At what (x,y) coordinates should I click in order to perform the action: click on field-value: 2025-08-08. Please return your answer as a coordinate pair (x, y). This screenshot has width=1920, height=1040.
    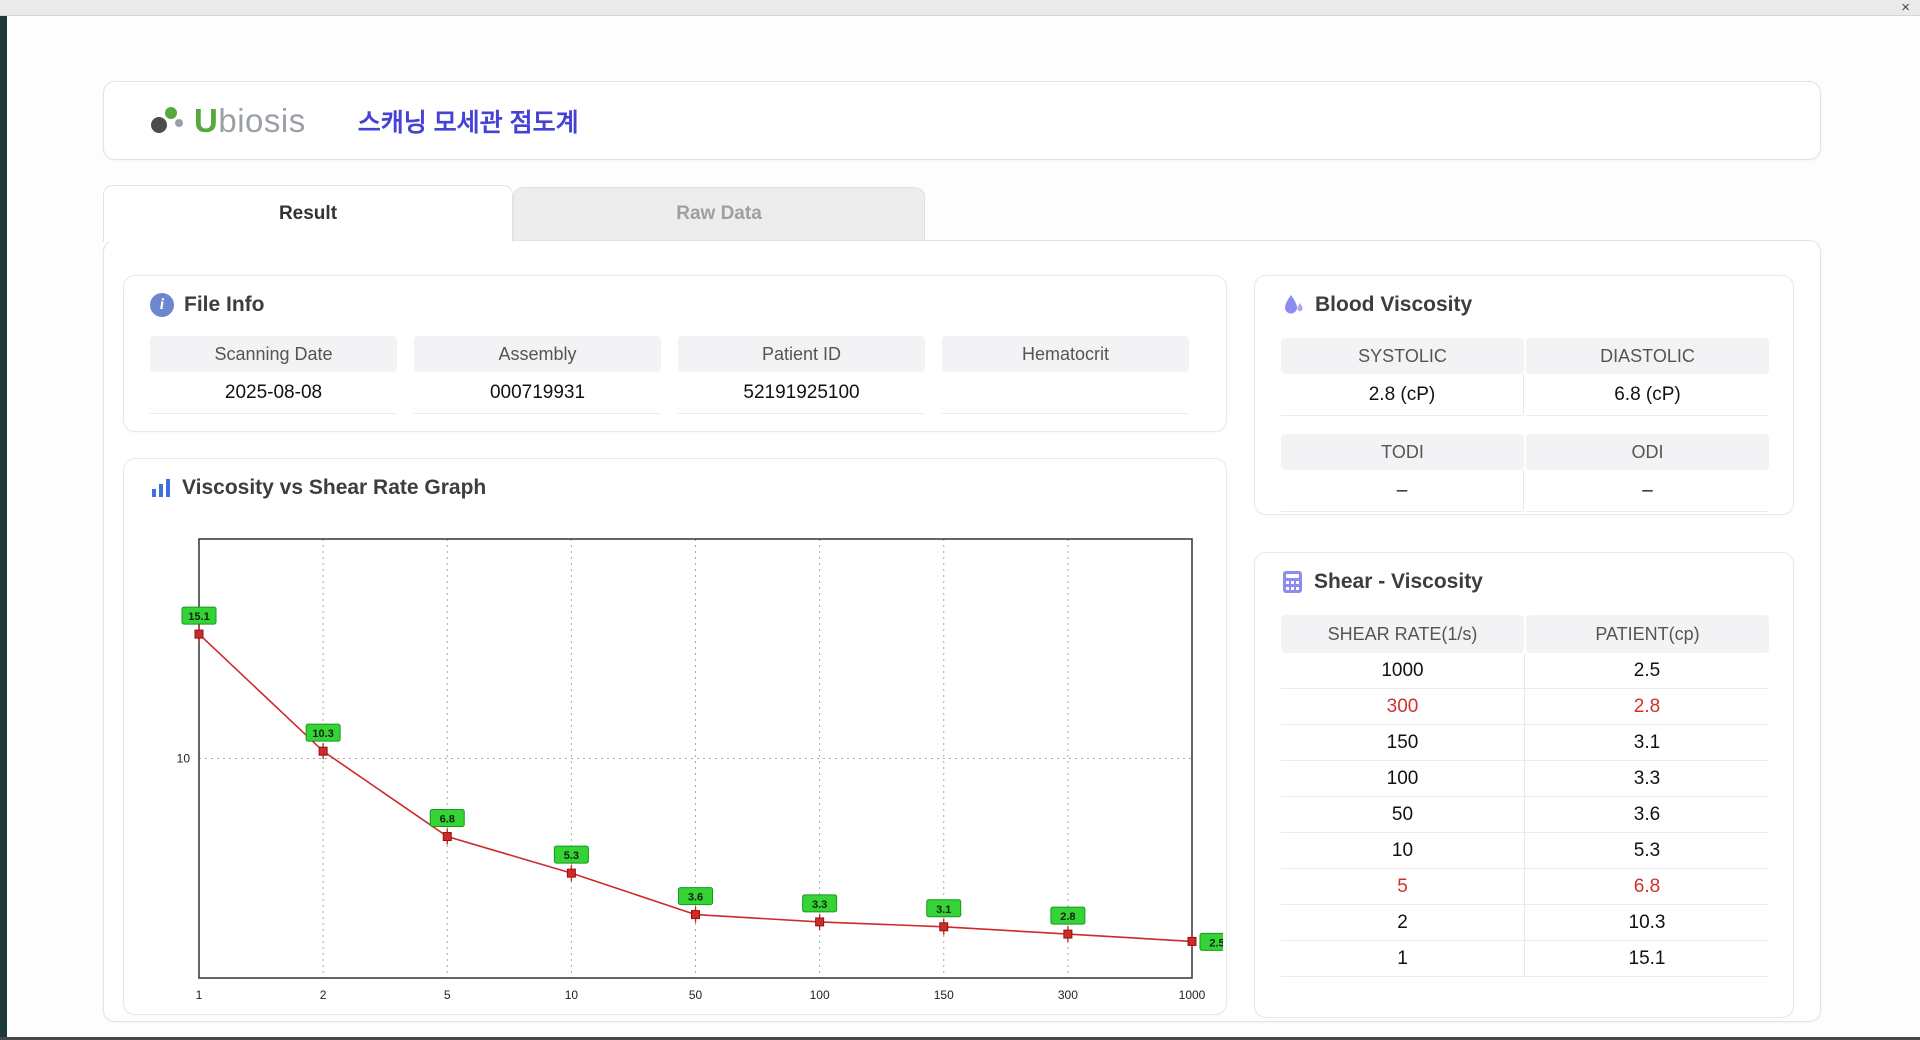
    Looking at the image, I should click on (273, 393).